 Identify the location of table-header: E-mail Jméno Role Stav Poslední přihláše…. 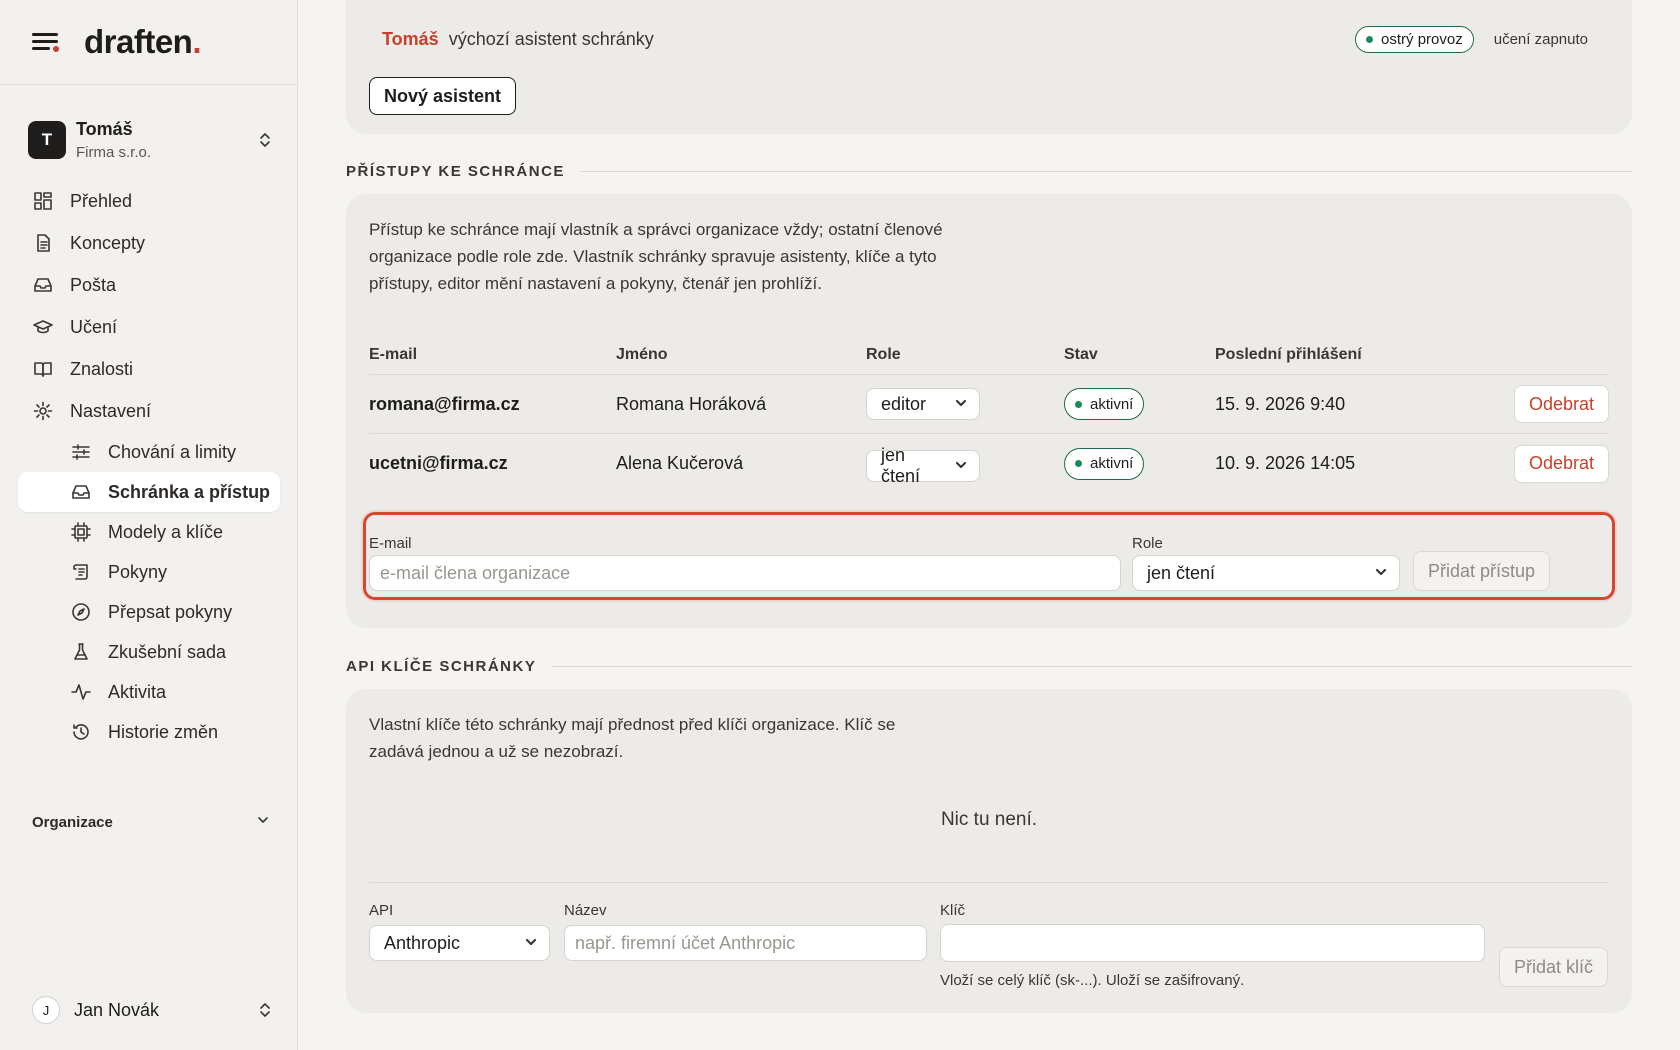
(989, 360).